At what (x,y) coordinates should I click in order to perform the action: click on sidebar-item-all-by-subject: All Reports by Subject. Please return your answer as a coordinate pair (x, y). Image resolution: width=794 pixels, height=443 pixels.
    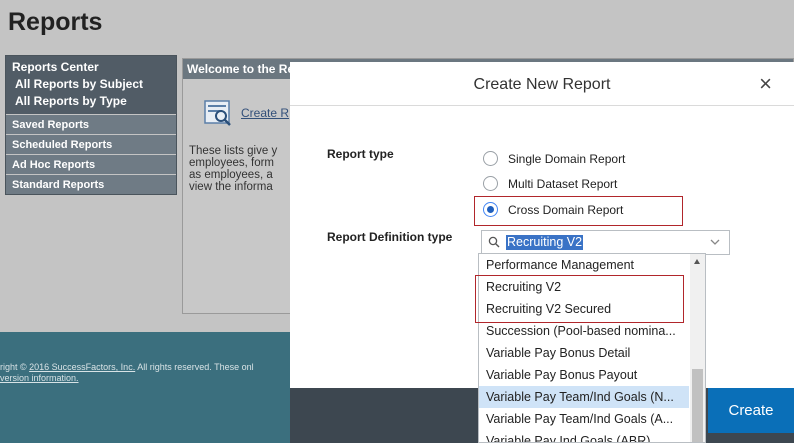
    Looking at the image, I should click on (91, 84).